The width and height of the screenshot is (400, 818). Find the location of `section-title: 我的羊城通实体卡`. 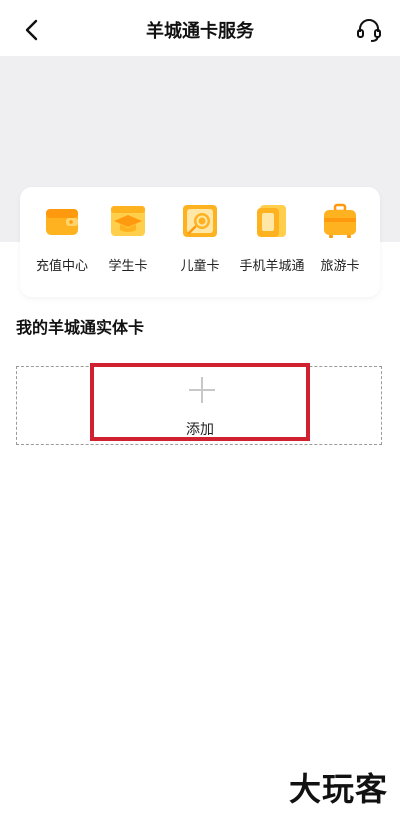

section-title: 我的羊城通实体卡 is located at coordinates (80, 327).